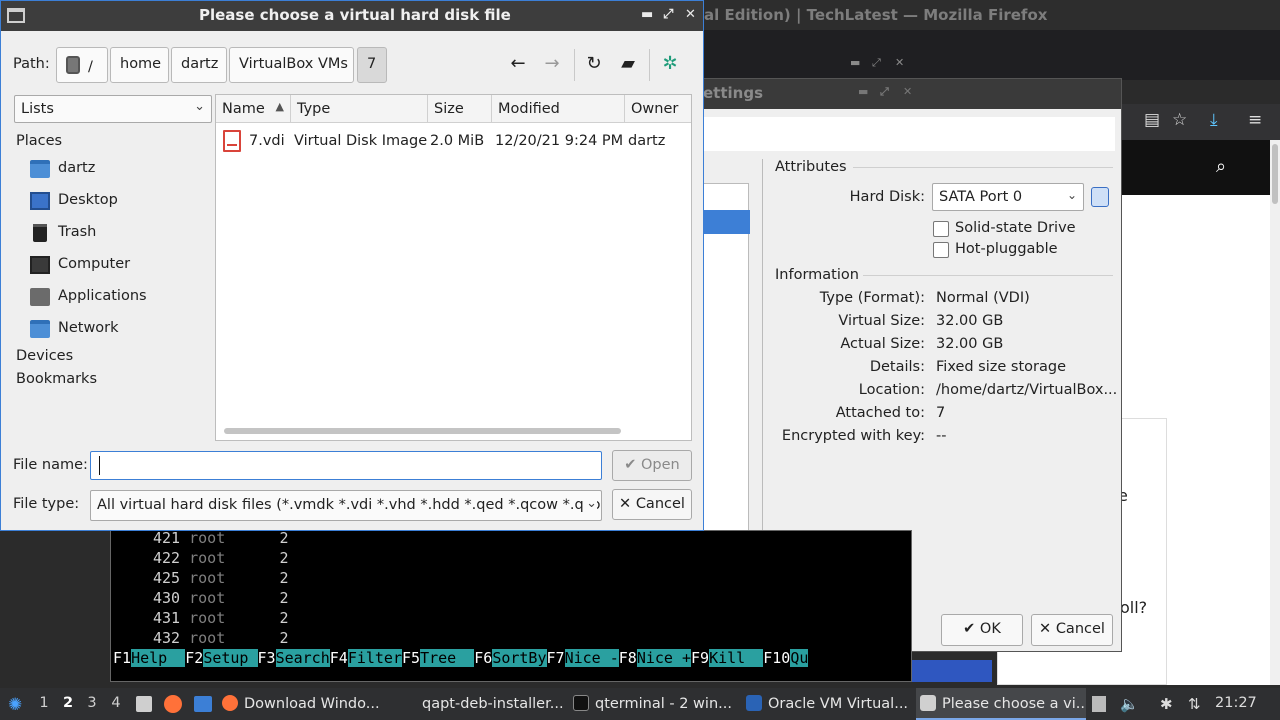  What do you see at coordinates (1129, 704) in the screenshot?
I see `volume-icon: 🔈` at bounding box center [1129, 704].